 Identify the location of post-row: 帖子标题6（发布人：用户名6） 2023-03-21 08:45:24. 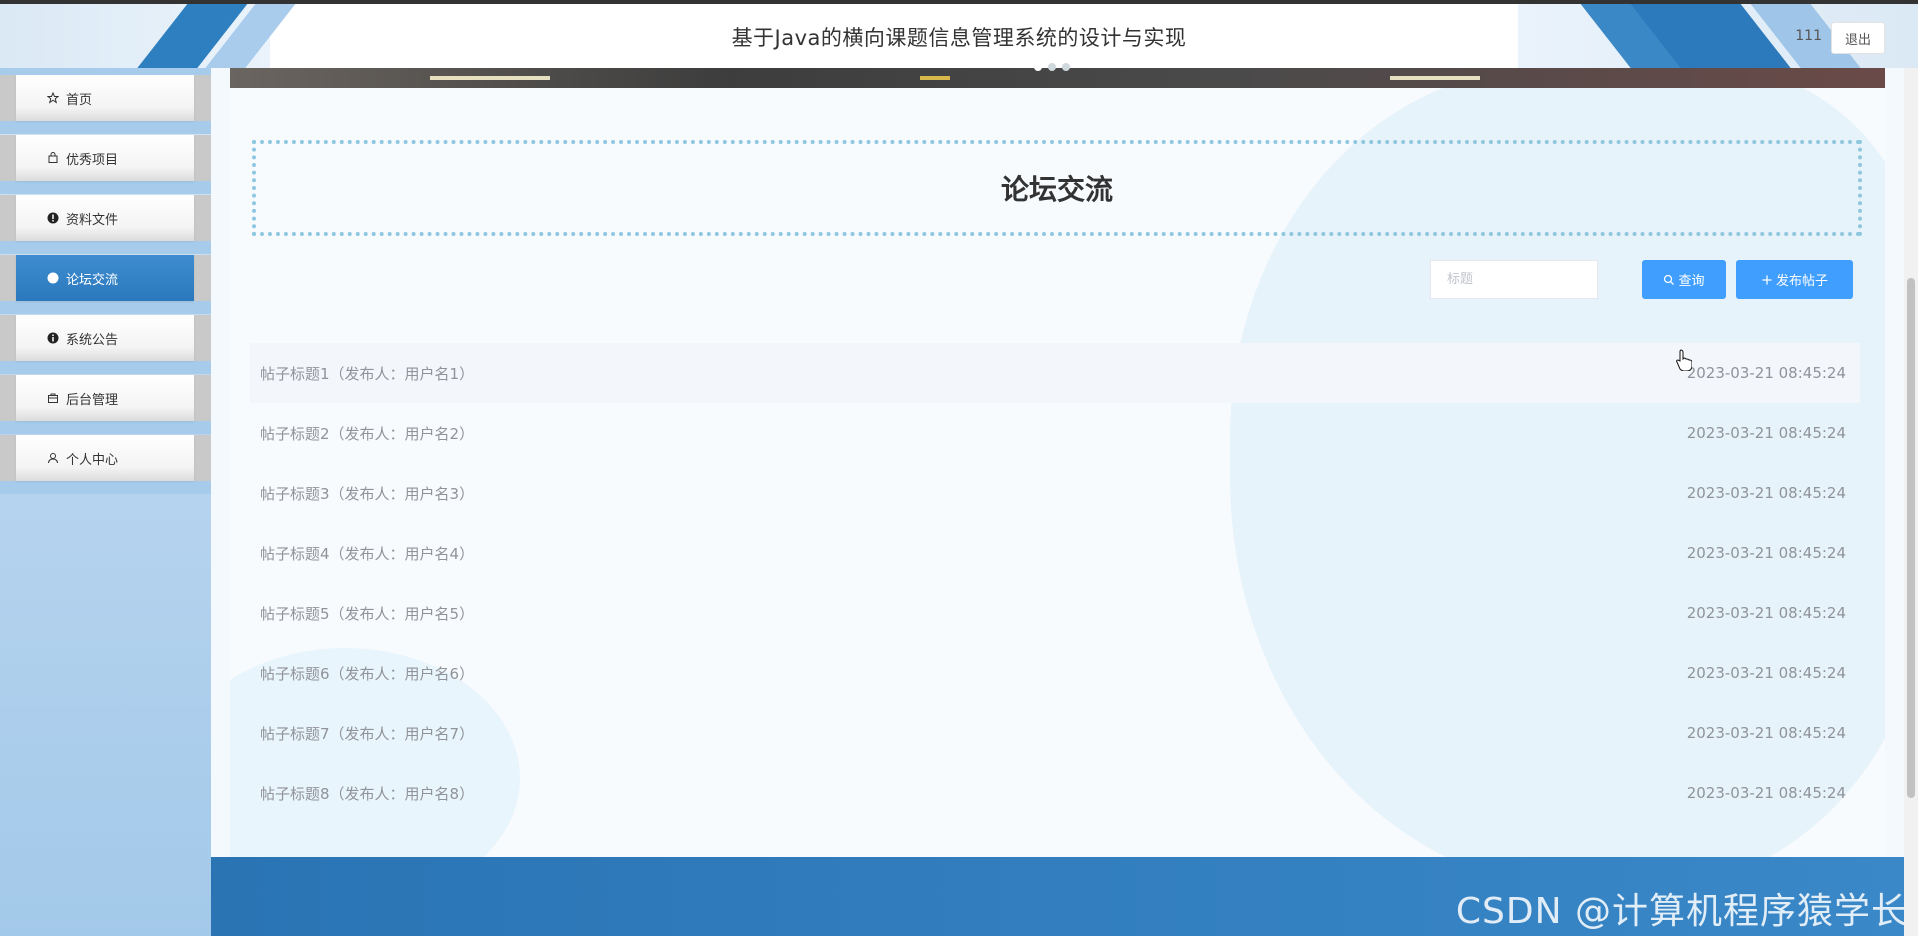
(1055, 673).